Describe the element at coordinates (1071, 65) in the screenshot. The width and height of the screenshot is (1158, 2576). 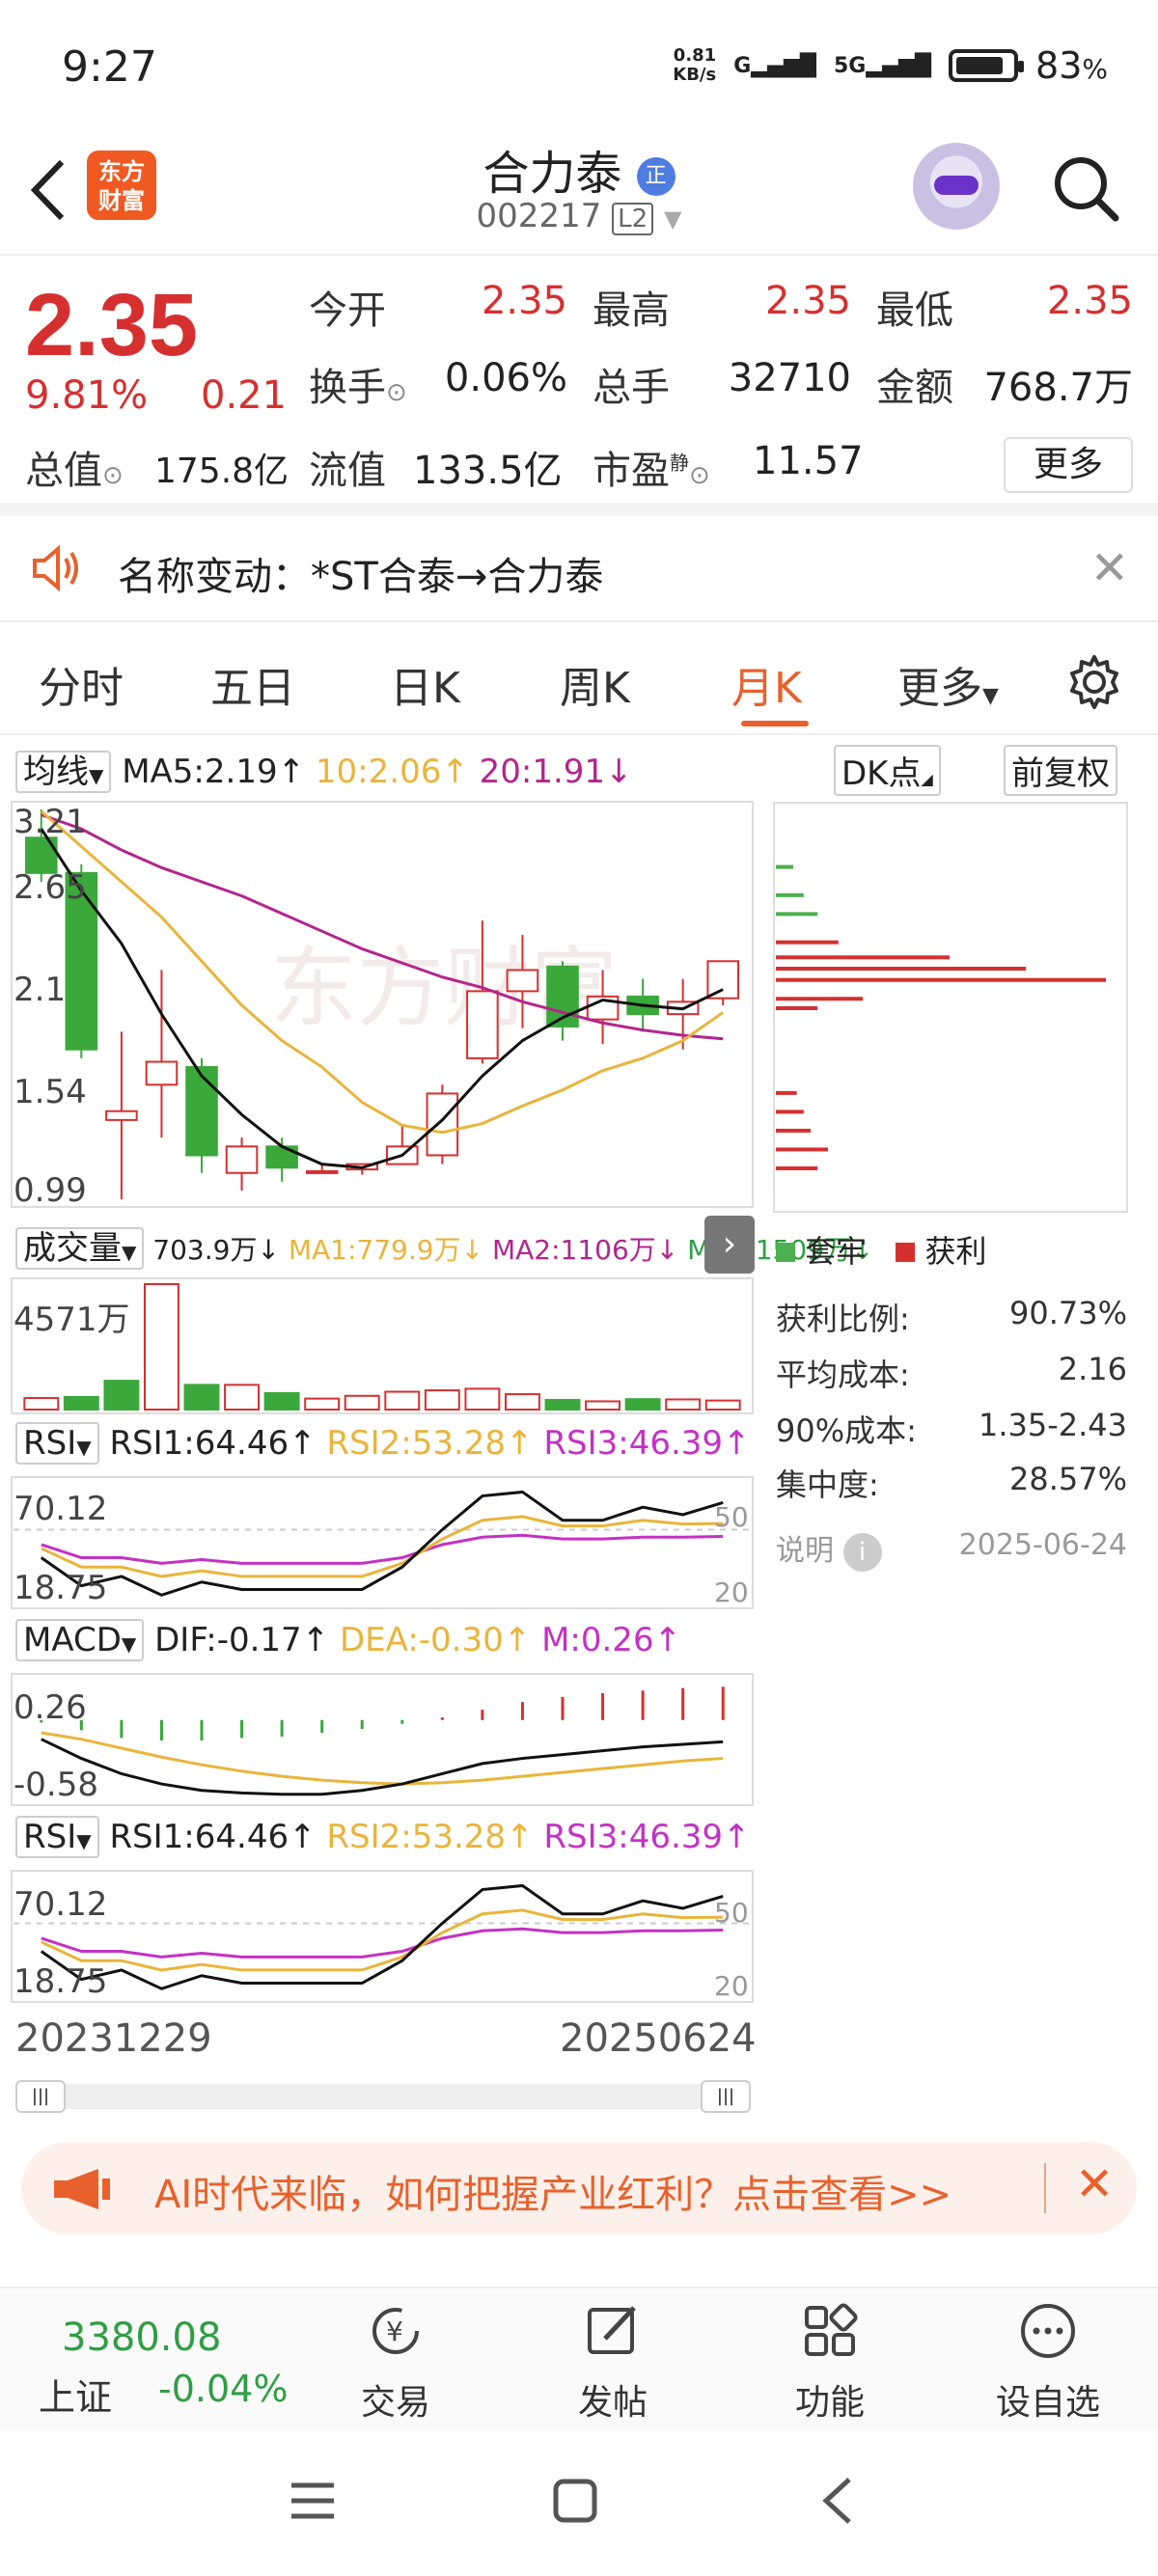
I see `battery-percent: 83%` at that location.